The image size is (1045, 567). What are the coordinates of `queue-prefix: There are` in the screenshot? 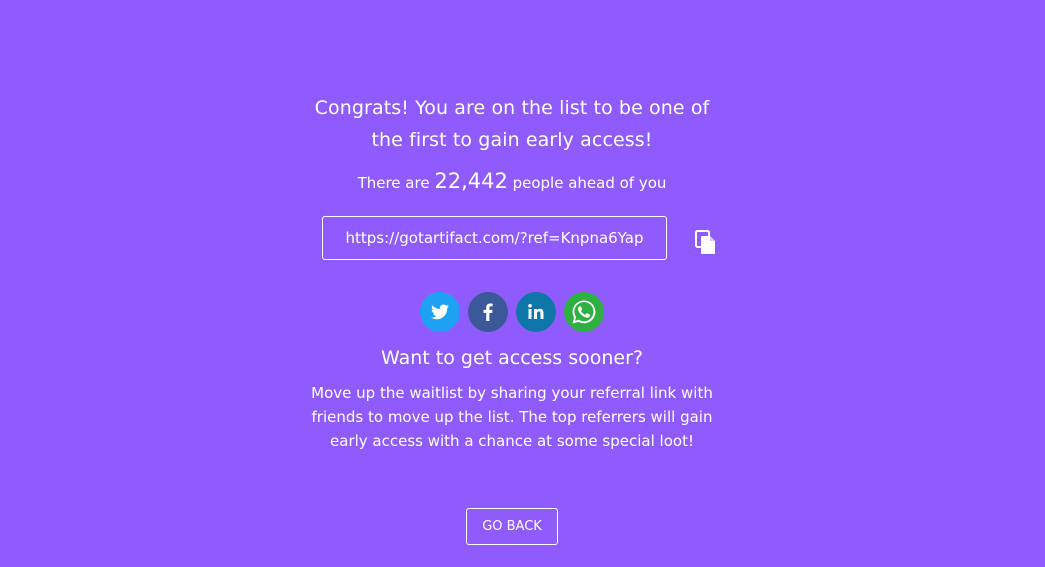 It's located at (393, 183).